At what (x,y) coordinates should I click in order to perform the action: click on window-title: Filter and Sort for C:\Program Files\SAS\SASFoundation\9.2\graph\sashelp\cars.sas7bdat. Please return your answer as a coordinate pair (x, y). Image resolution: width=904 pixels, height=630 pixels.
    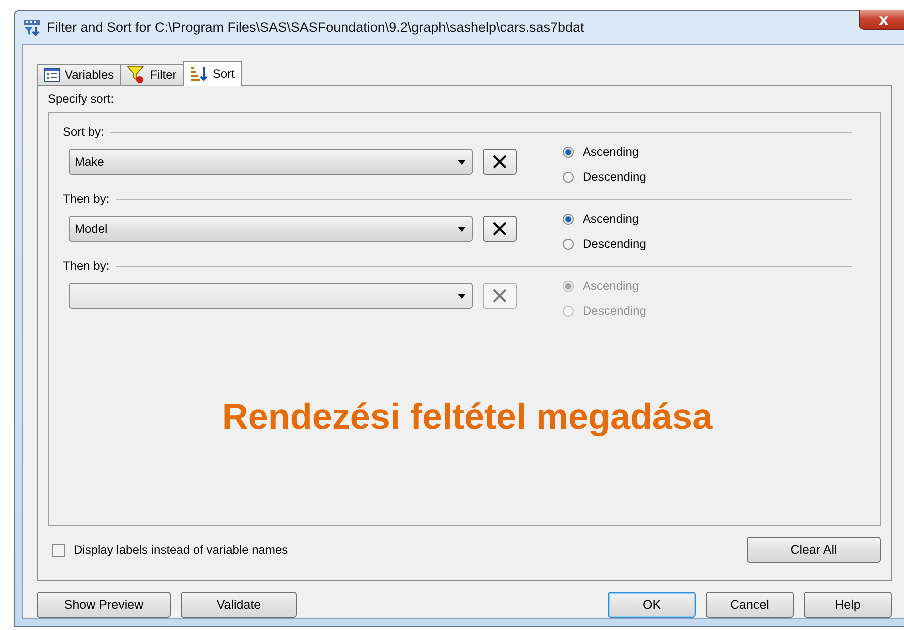
    Looking at the image, I should click on (316, 27).